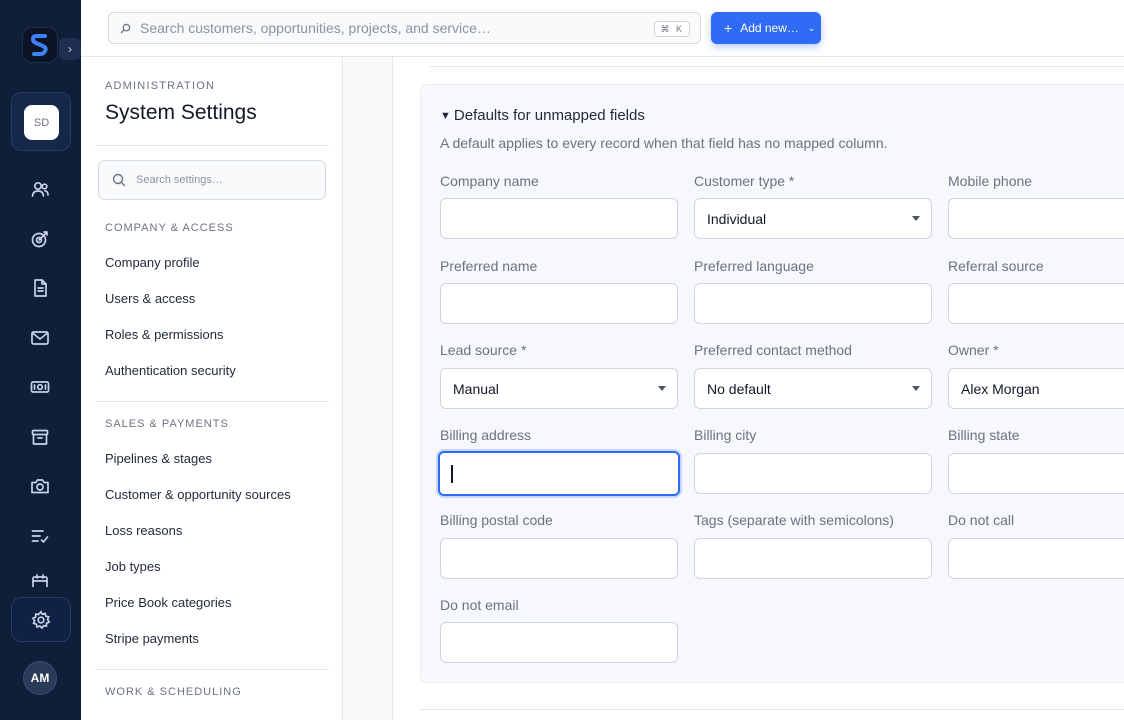  I want to click on users-icon, so click(40, 189).